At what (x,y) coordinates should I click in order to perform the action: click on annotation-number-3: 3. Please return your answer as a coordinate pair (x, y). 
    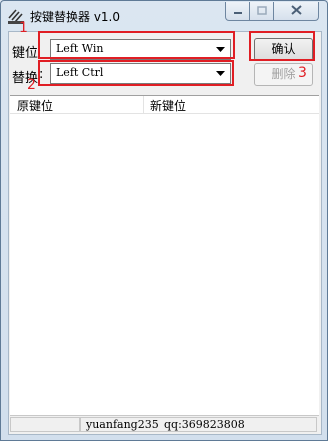
    Looking at the image, I should click on (302, 73).